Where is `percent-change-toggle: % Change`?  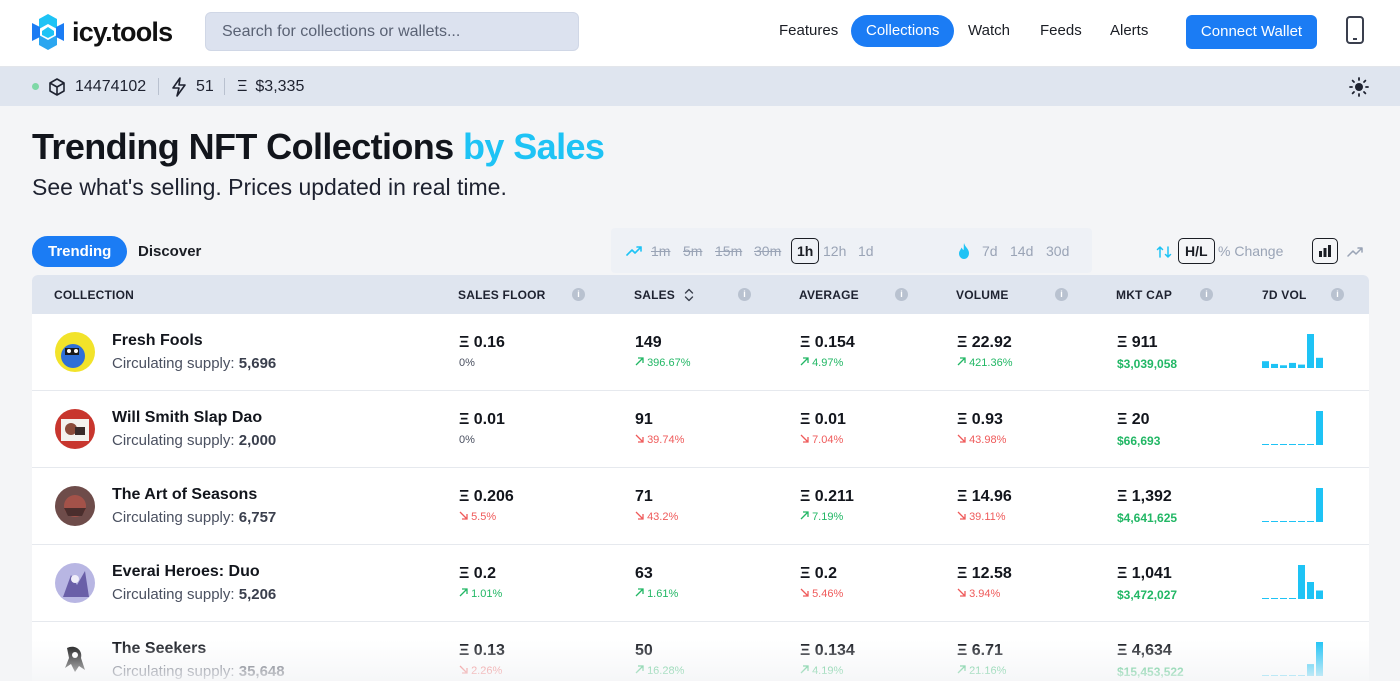 percent-change-toggle: % Change is located at coordinates (1250, 251).